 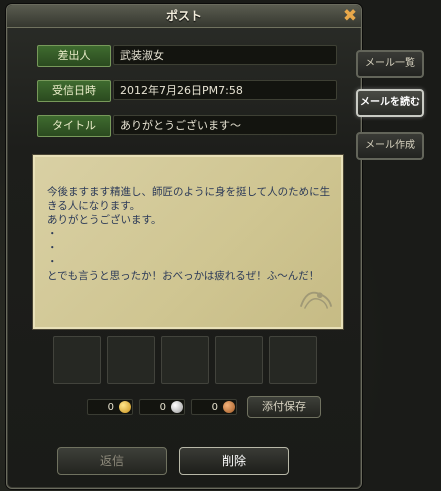 I want to click on date-value: 2012年7月26日PM7:58, so click(x=225, y=90).